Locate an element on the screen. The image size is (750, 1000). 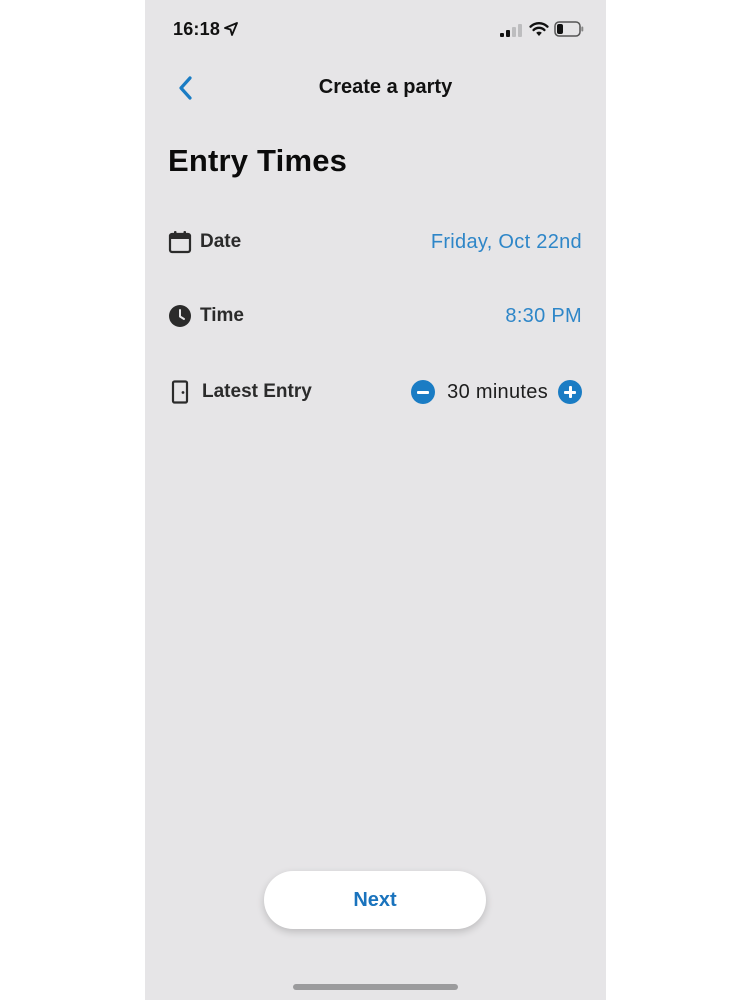
location-arrow-icon is located at coordinates (231, 29).